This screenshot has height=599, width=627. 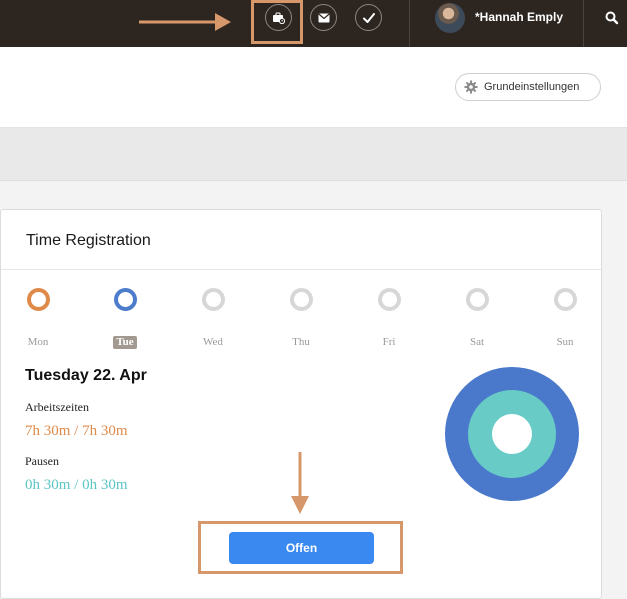 I want to click on time-donut-chart, so click(x=512, y=434).